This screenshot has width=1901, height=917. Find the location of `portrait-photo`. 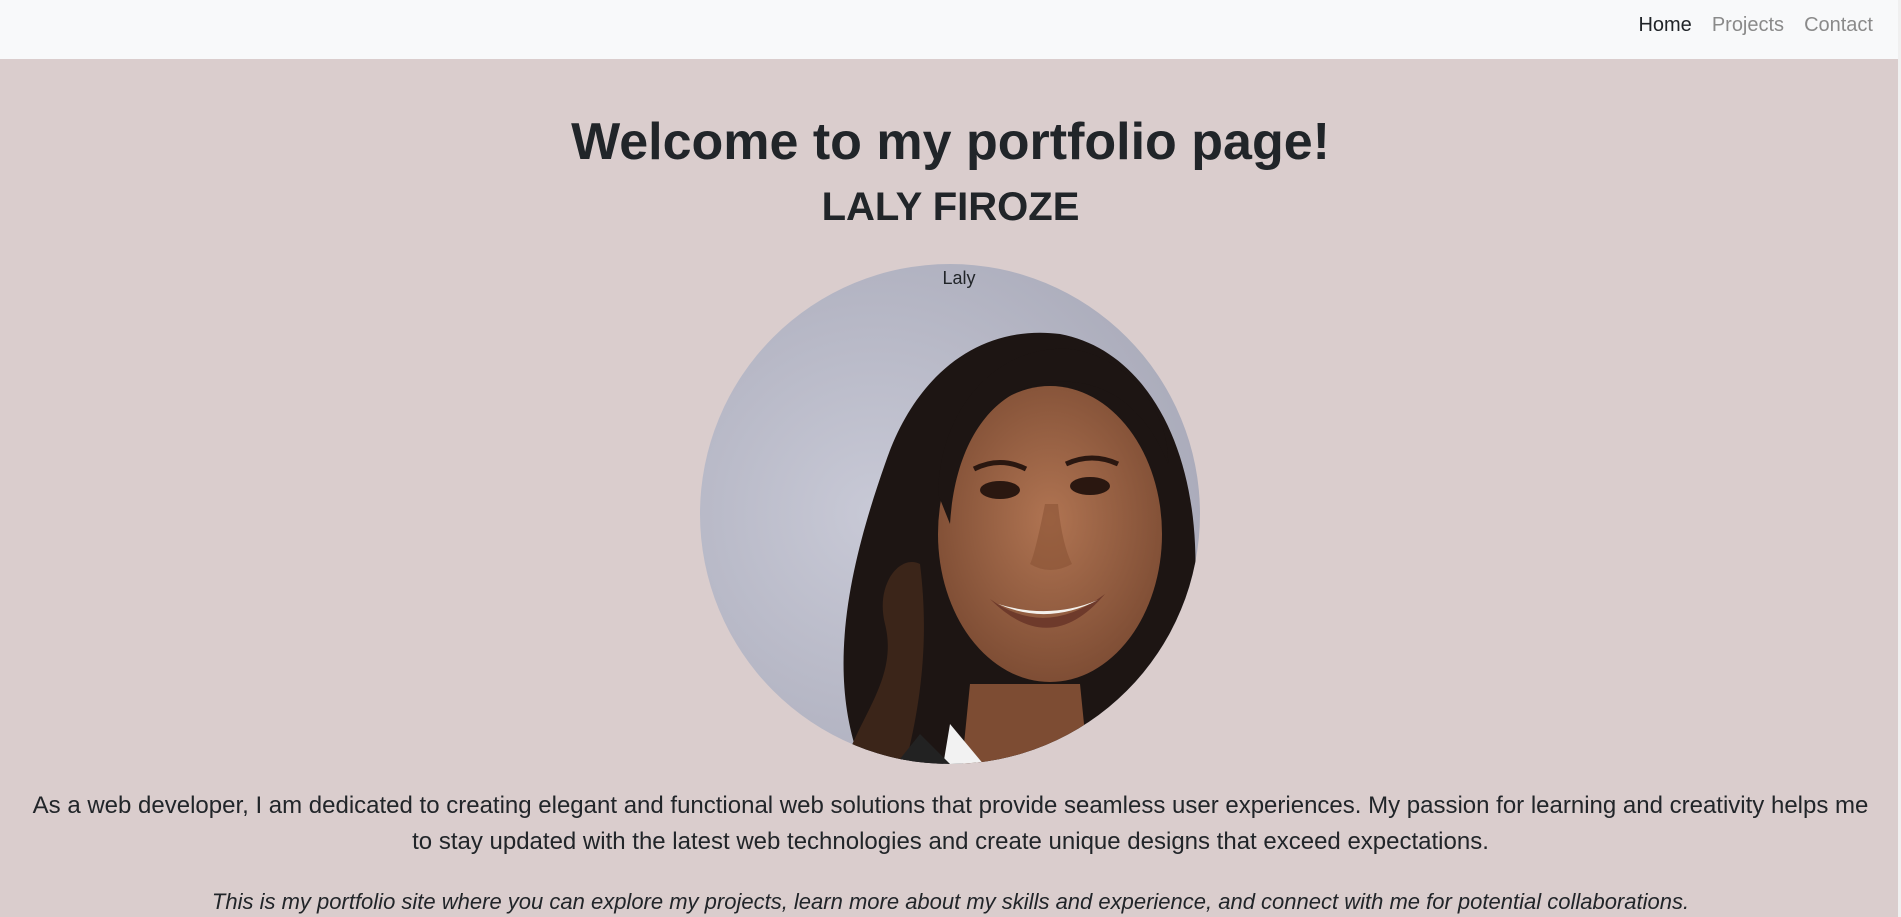

portrait-photo is located at coordinates (950, 514).